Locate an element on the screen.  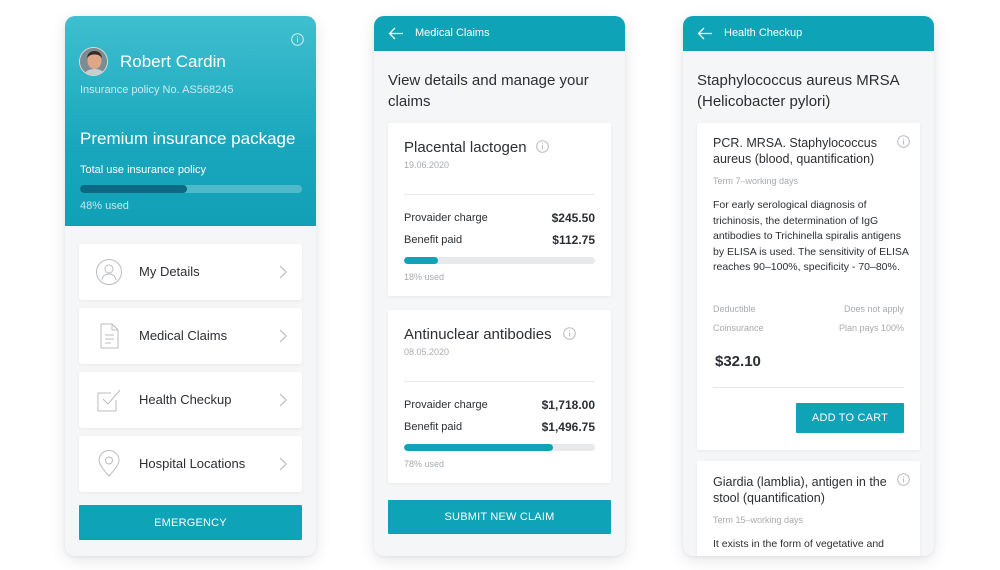
emergency-button: EMERGENCY is located at coordinates (190, 522).